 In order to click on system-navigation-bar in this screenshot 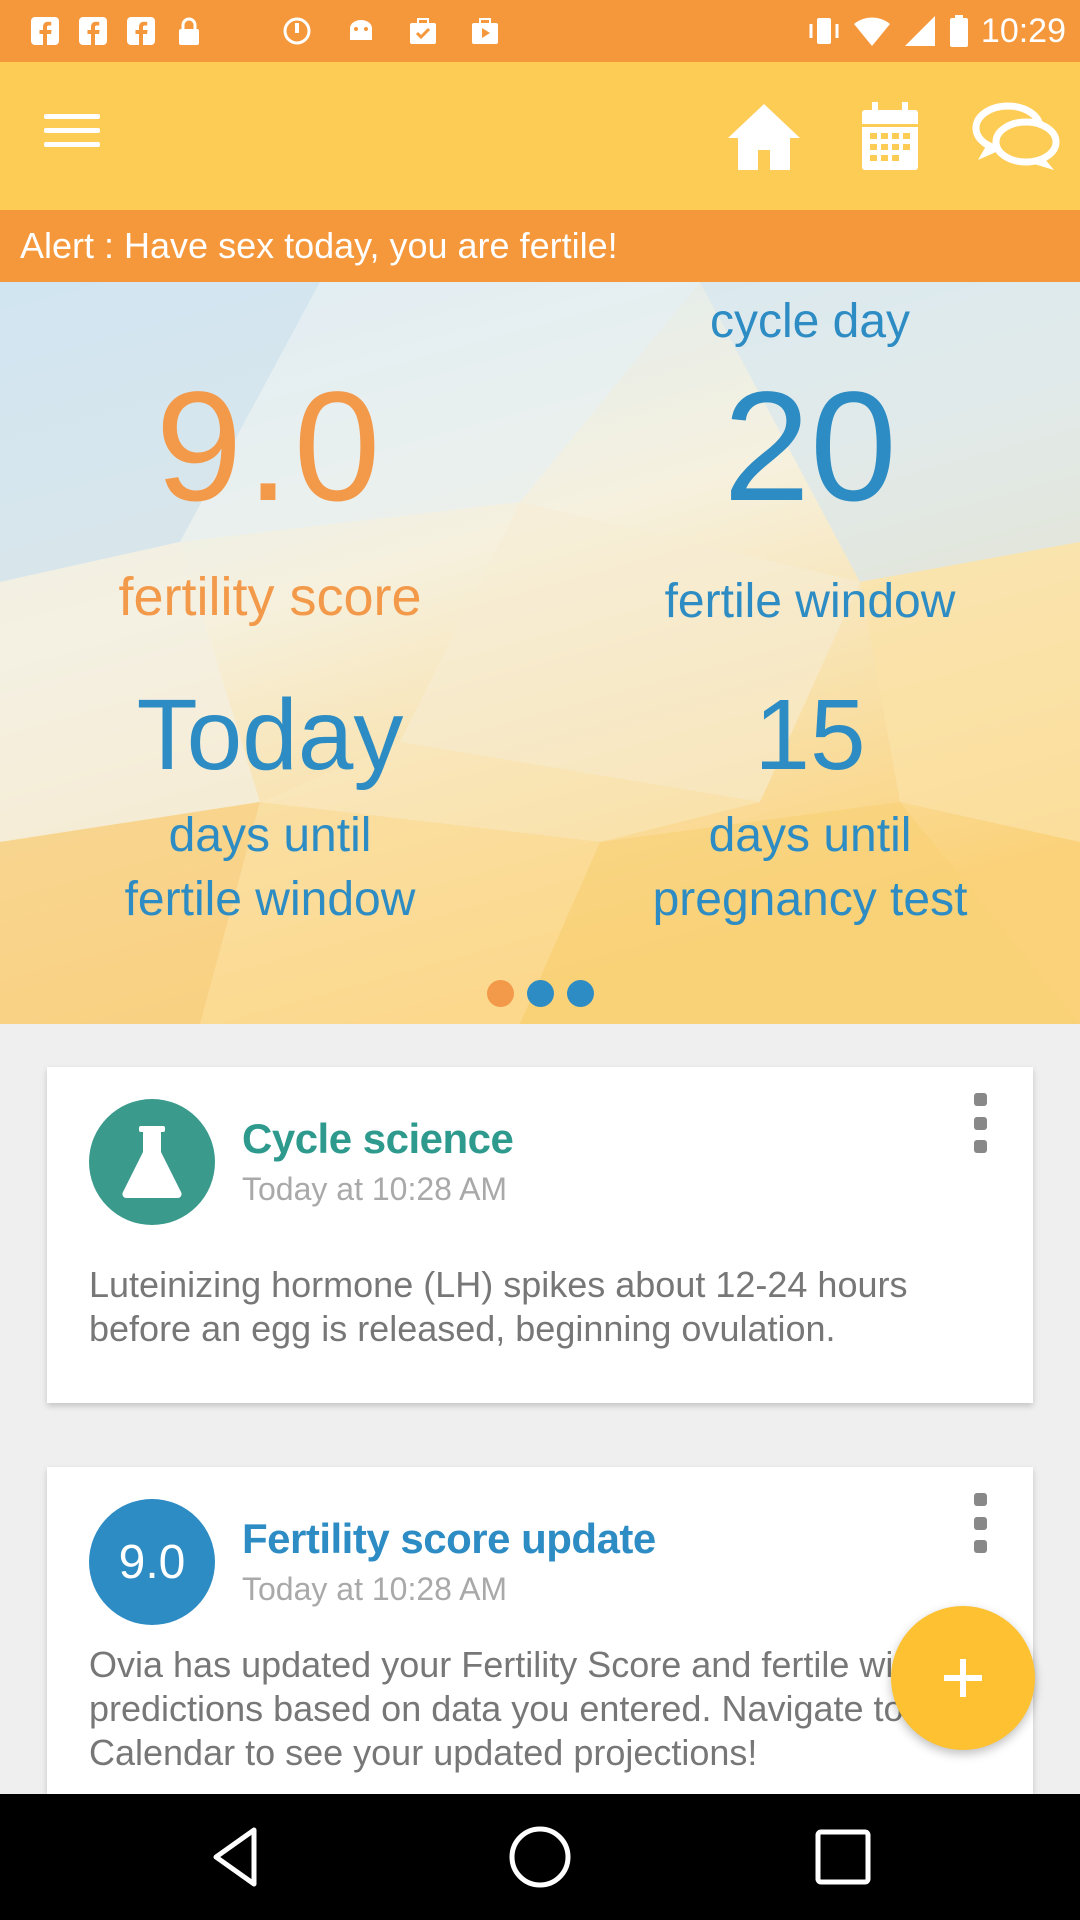, I will do `click(540, 1857)`.